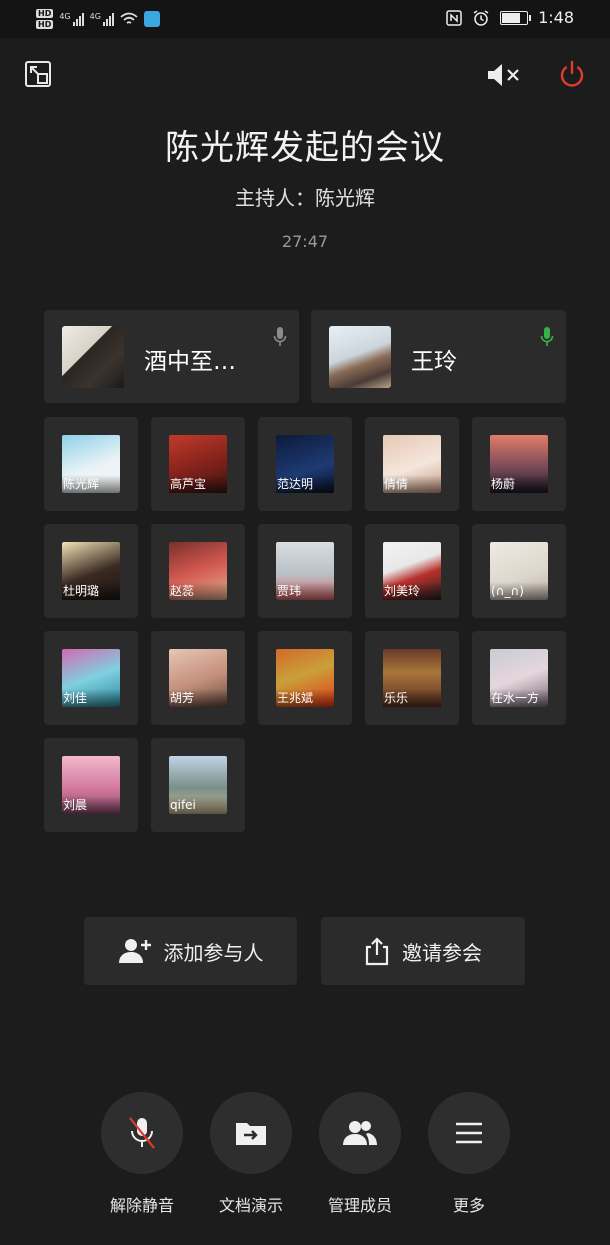 This screenshot has width=610, height=1245. I want to click on clock: 1:48, so click(556, 17).